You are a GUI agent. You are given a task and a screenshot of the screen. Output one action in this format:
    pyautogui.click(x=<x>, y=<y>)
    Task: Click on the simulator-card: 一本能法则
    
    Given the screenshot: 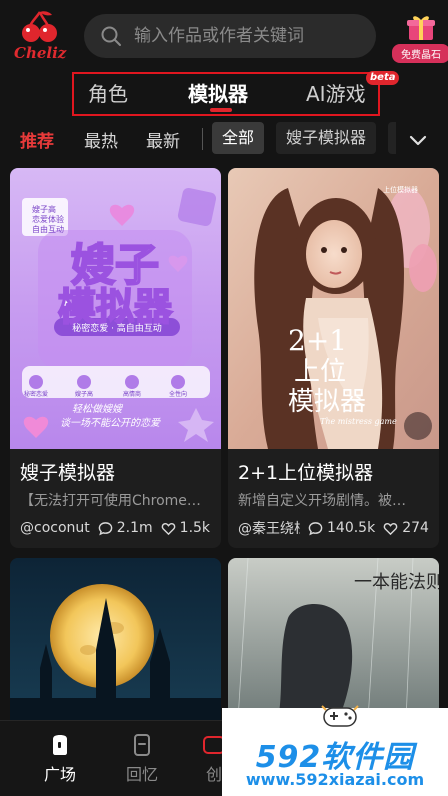 What is the action you would take?
    pyautogui.click(x=333, y=639)
    